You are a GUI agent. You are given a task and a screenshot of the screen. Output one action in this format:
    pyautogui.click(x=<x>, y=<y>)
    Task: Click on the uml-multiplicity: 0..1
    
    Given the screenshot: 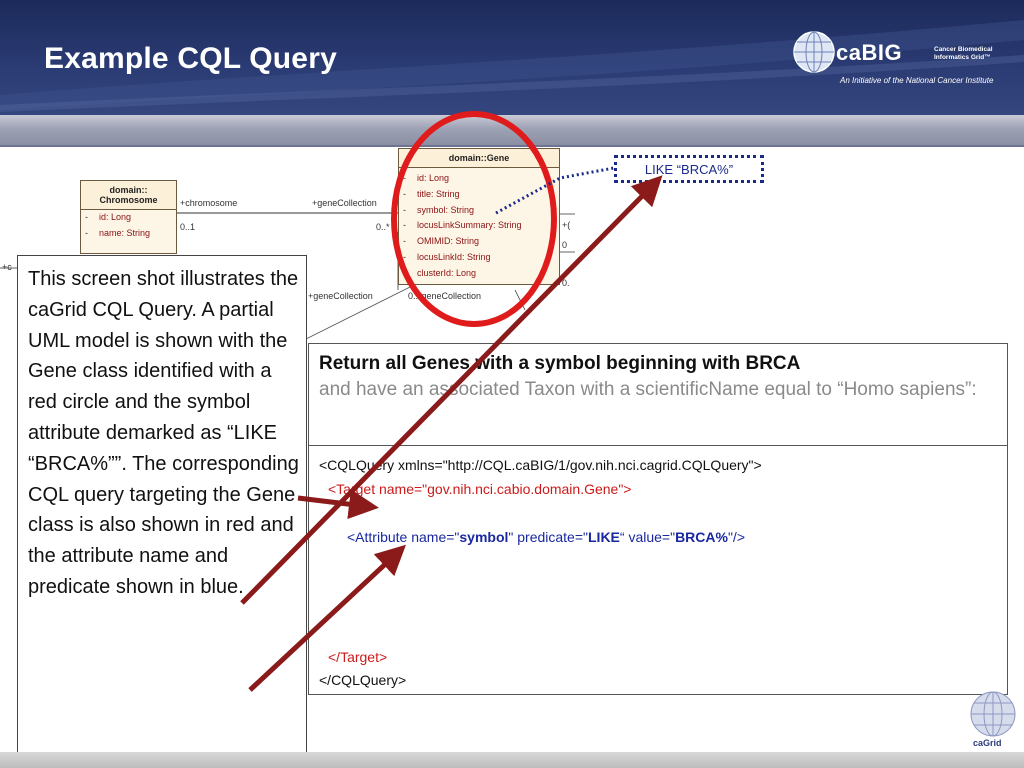 What is the action you would take?
    pyautogui.click(x=188, y=227)
    